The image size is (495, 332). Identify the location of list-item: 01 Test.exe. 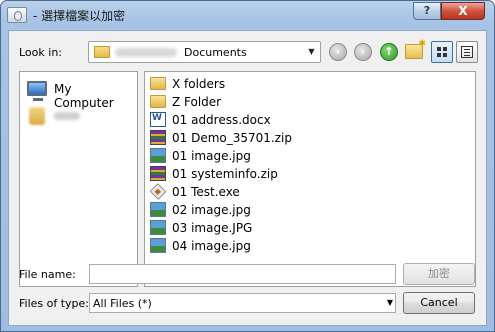
(309, 192).